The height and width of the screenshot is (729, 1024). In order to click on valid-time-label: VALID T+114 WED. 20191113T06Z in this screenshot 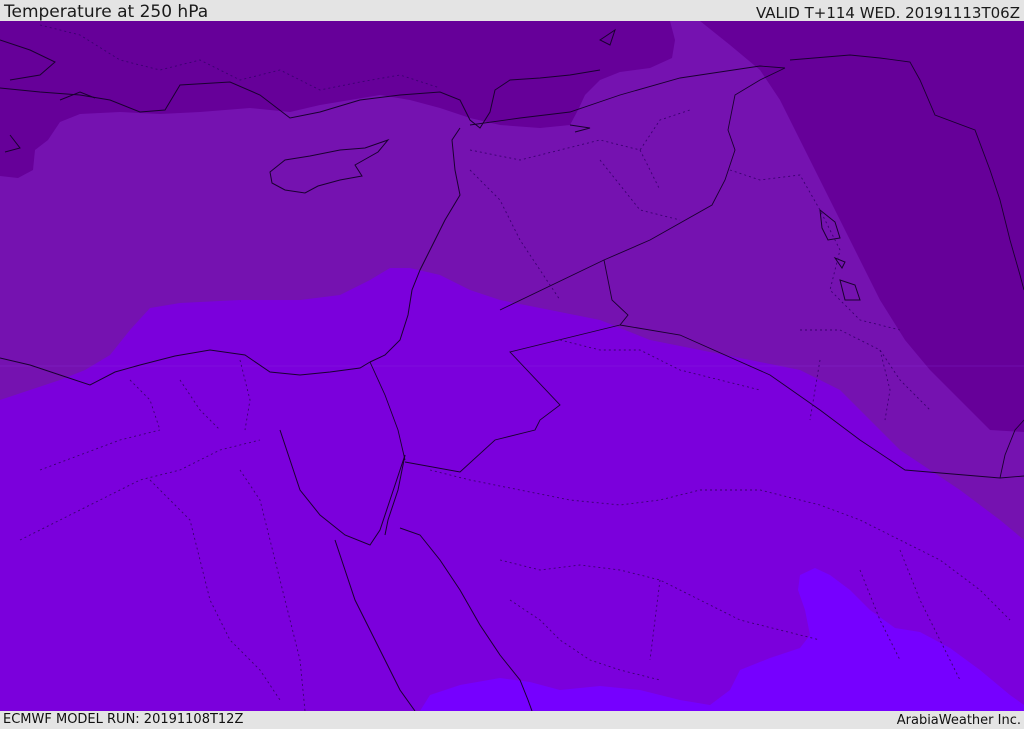, I will do `click(887, 13)`.